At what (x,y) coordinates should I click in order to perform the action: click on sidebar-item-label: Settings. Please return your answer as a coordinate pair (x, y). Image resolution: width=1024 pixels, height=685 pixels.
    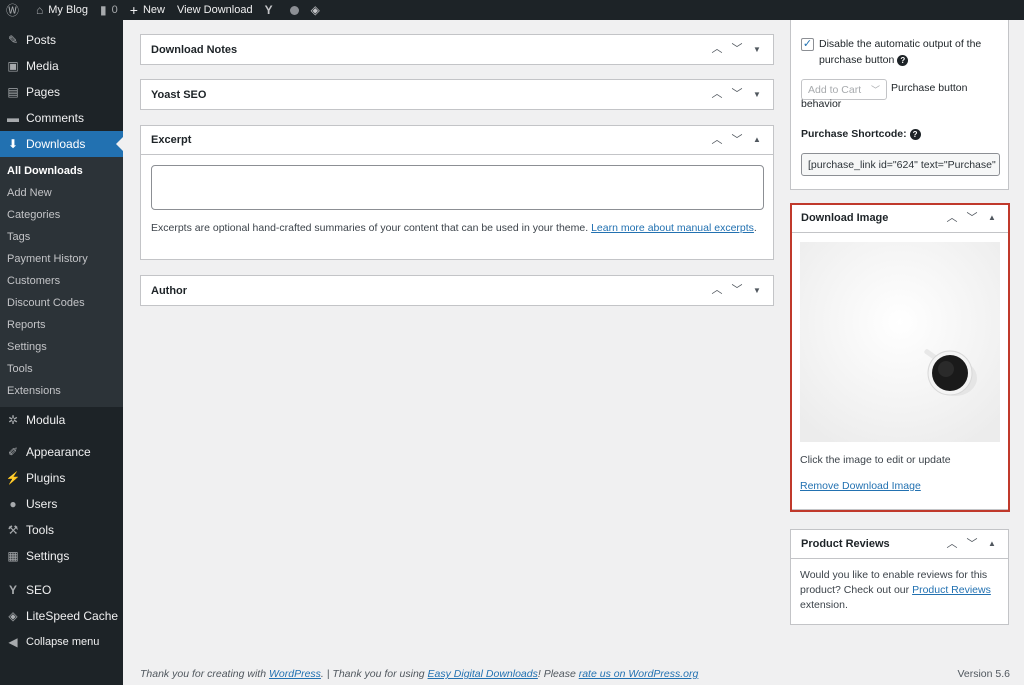
    Looking at the image, I should click on (48, 556).